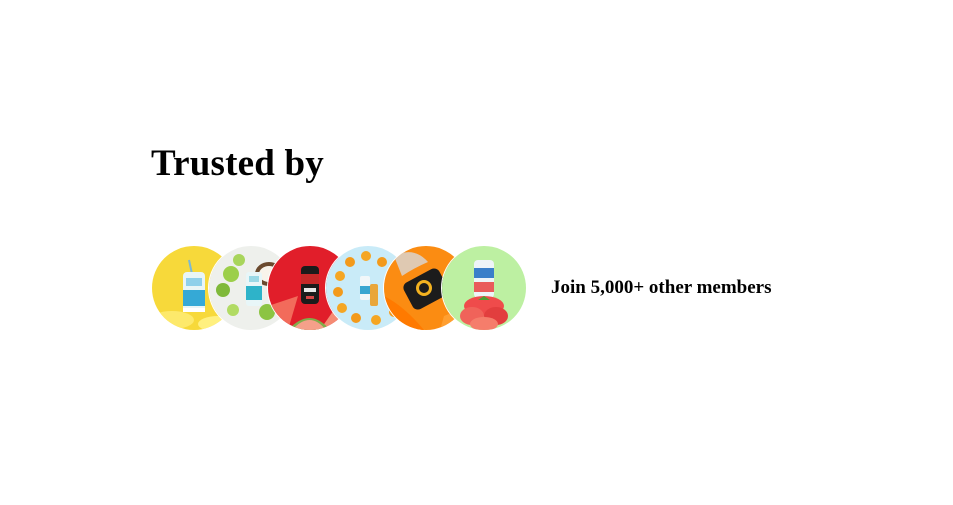 The height and width of the screenshot is (505, 953). I want to click on members-count-text: Join 5,000+ other members, so click(661, 287).